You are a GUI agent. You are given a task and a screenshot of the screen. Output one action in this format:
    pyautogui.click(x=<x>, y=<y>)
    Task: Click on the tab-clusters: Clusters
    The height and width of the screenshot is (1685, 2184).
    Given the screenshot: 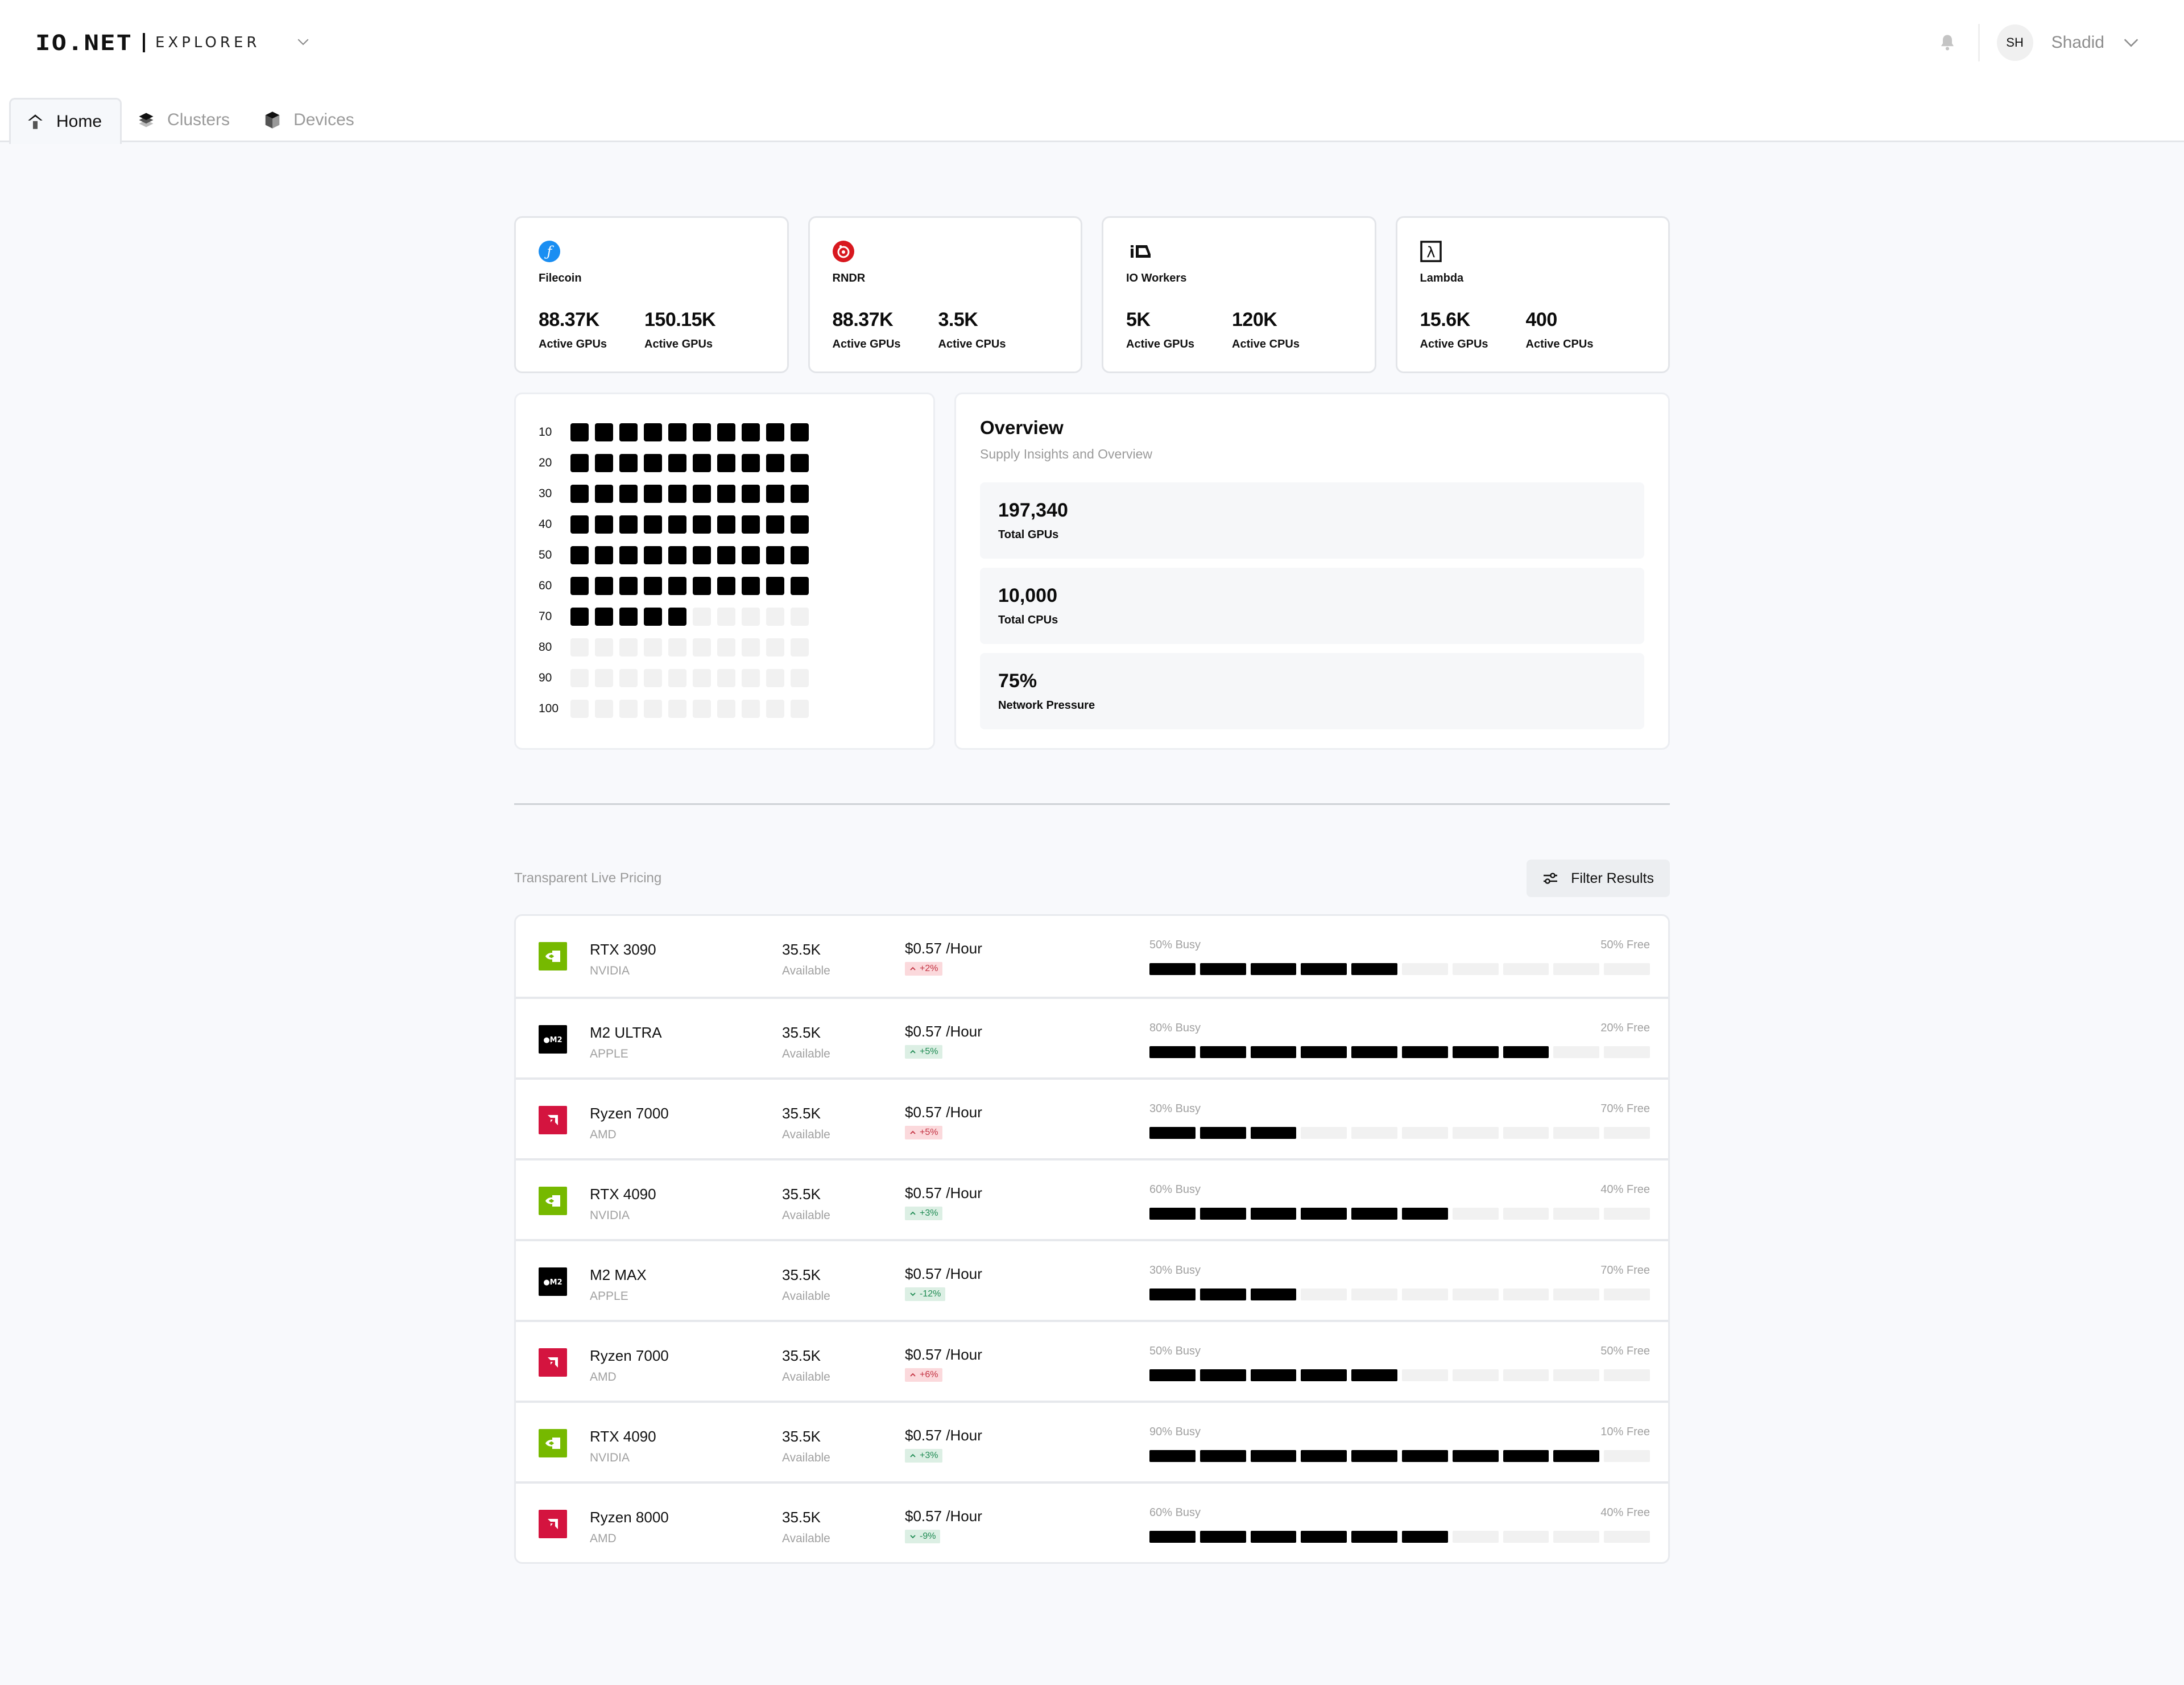 What is the action you would take?
    pyautogui.click(x=185, y=120)
    